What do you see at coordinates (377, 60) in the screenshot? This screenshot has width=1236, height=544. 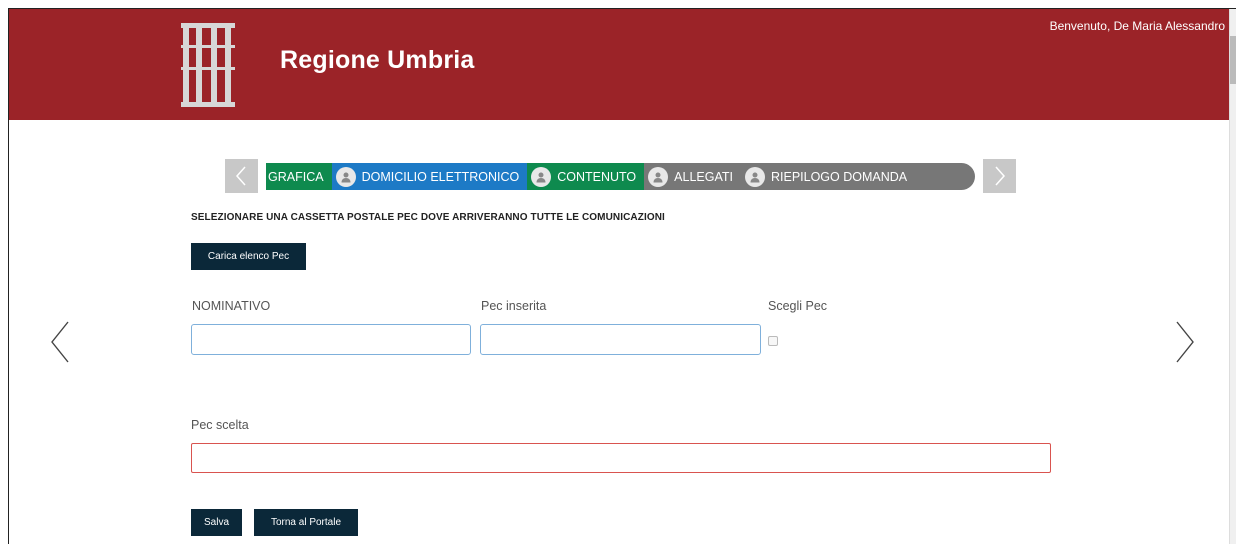 I see `brand-title: Regione Umbria` at bounding box center [377, 60].